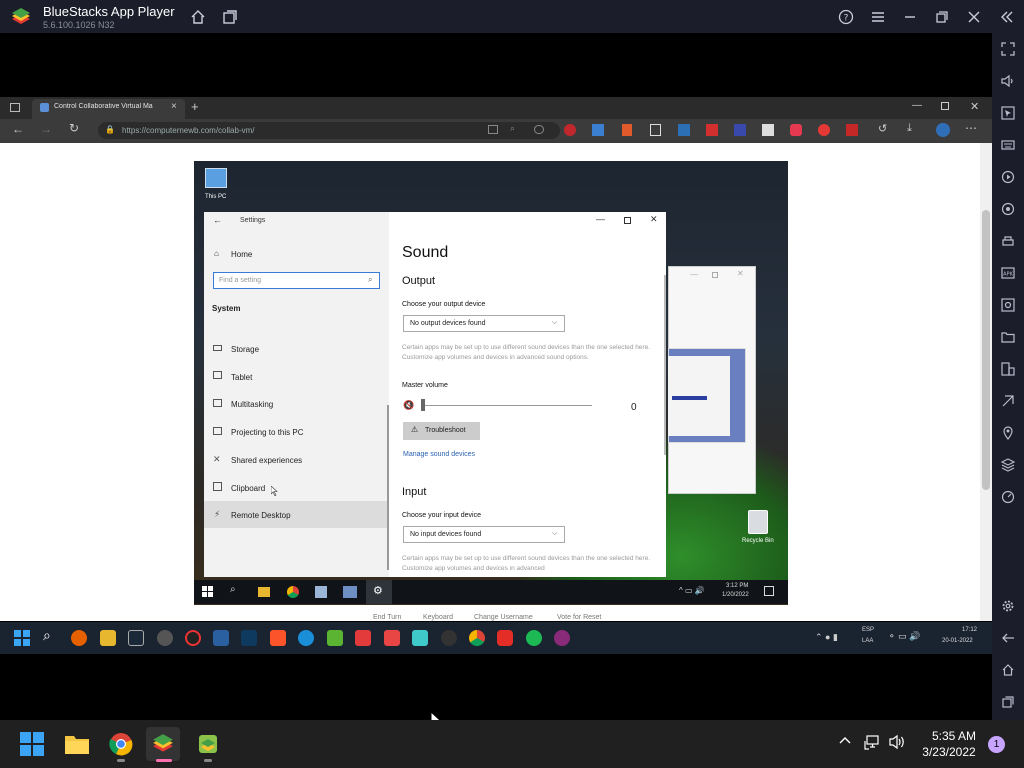 This screenshot has height=768, width=1024. What do you see at coordinates (600, 219) in the screenshot?
I see `settings-minimize-icon: —` at bounding box center [600, 219].